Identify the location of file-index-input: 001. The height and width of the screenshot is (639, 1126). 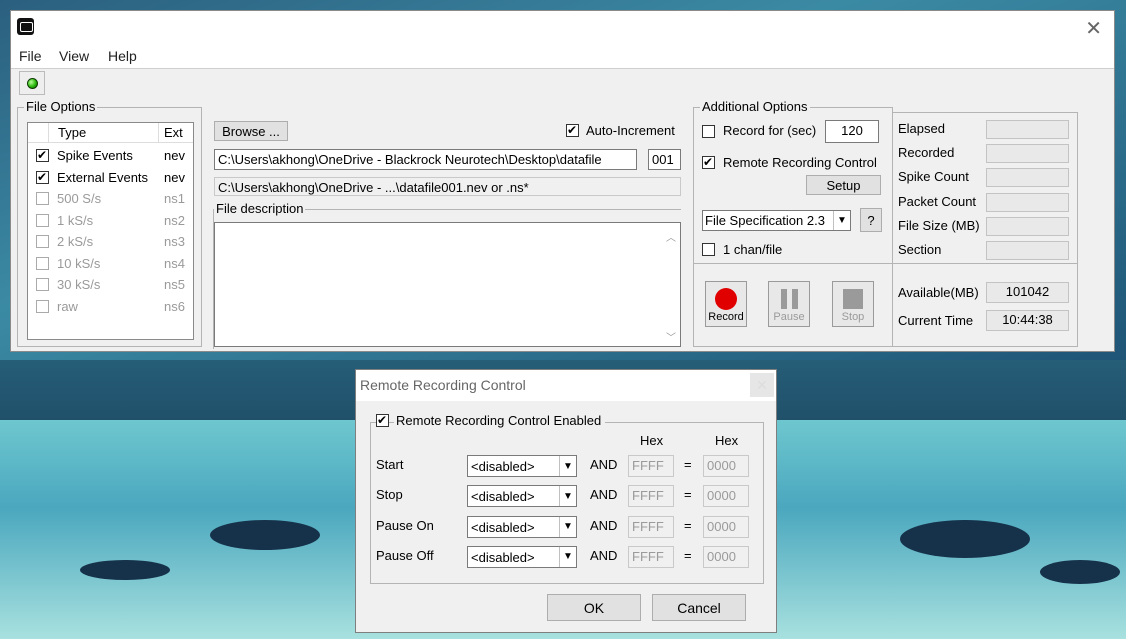
(664, 159).